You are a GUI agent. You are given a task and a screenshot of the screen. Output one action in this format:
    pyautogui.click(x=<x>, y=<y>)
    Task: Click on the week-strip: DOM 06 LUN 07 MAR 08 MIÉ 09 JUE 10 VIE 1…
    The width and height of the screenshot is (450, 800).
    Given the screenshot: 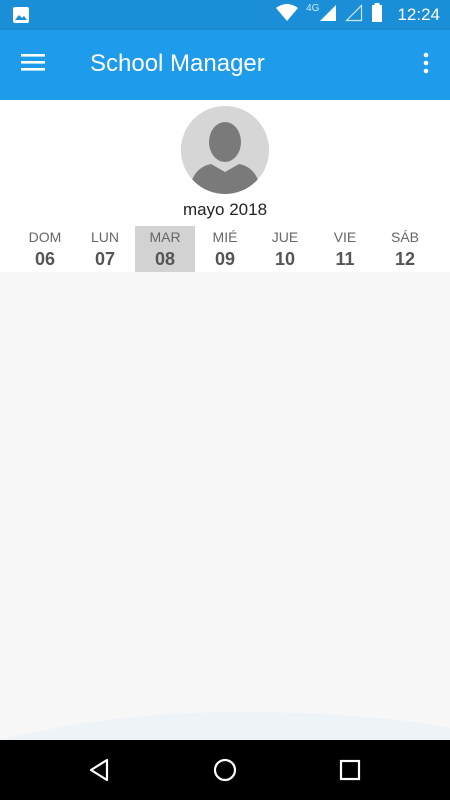 What is the action you would take?
    pyautogui.click(x=225, y=249)
    